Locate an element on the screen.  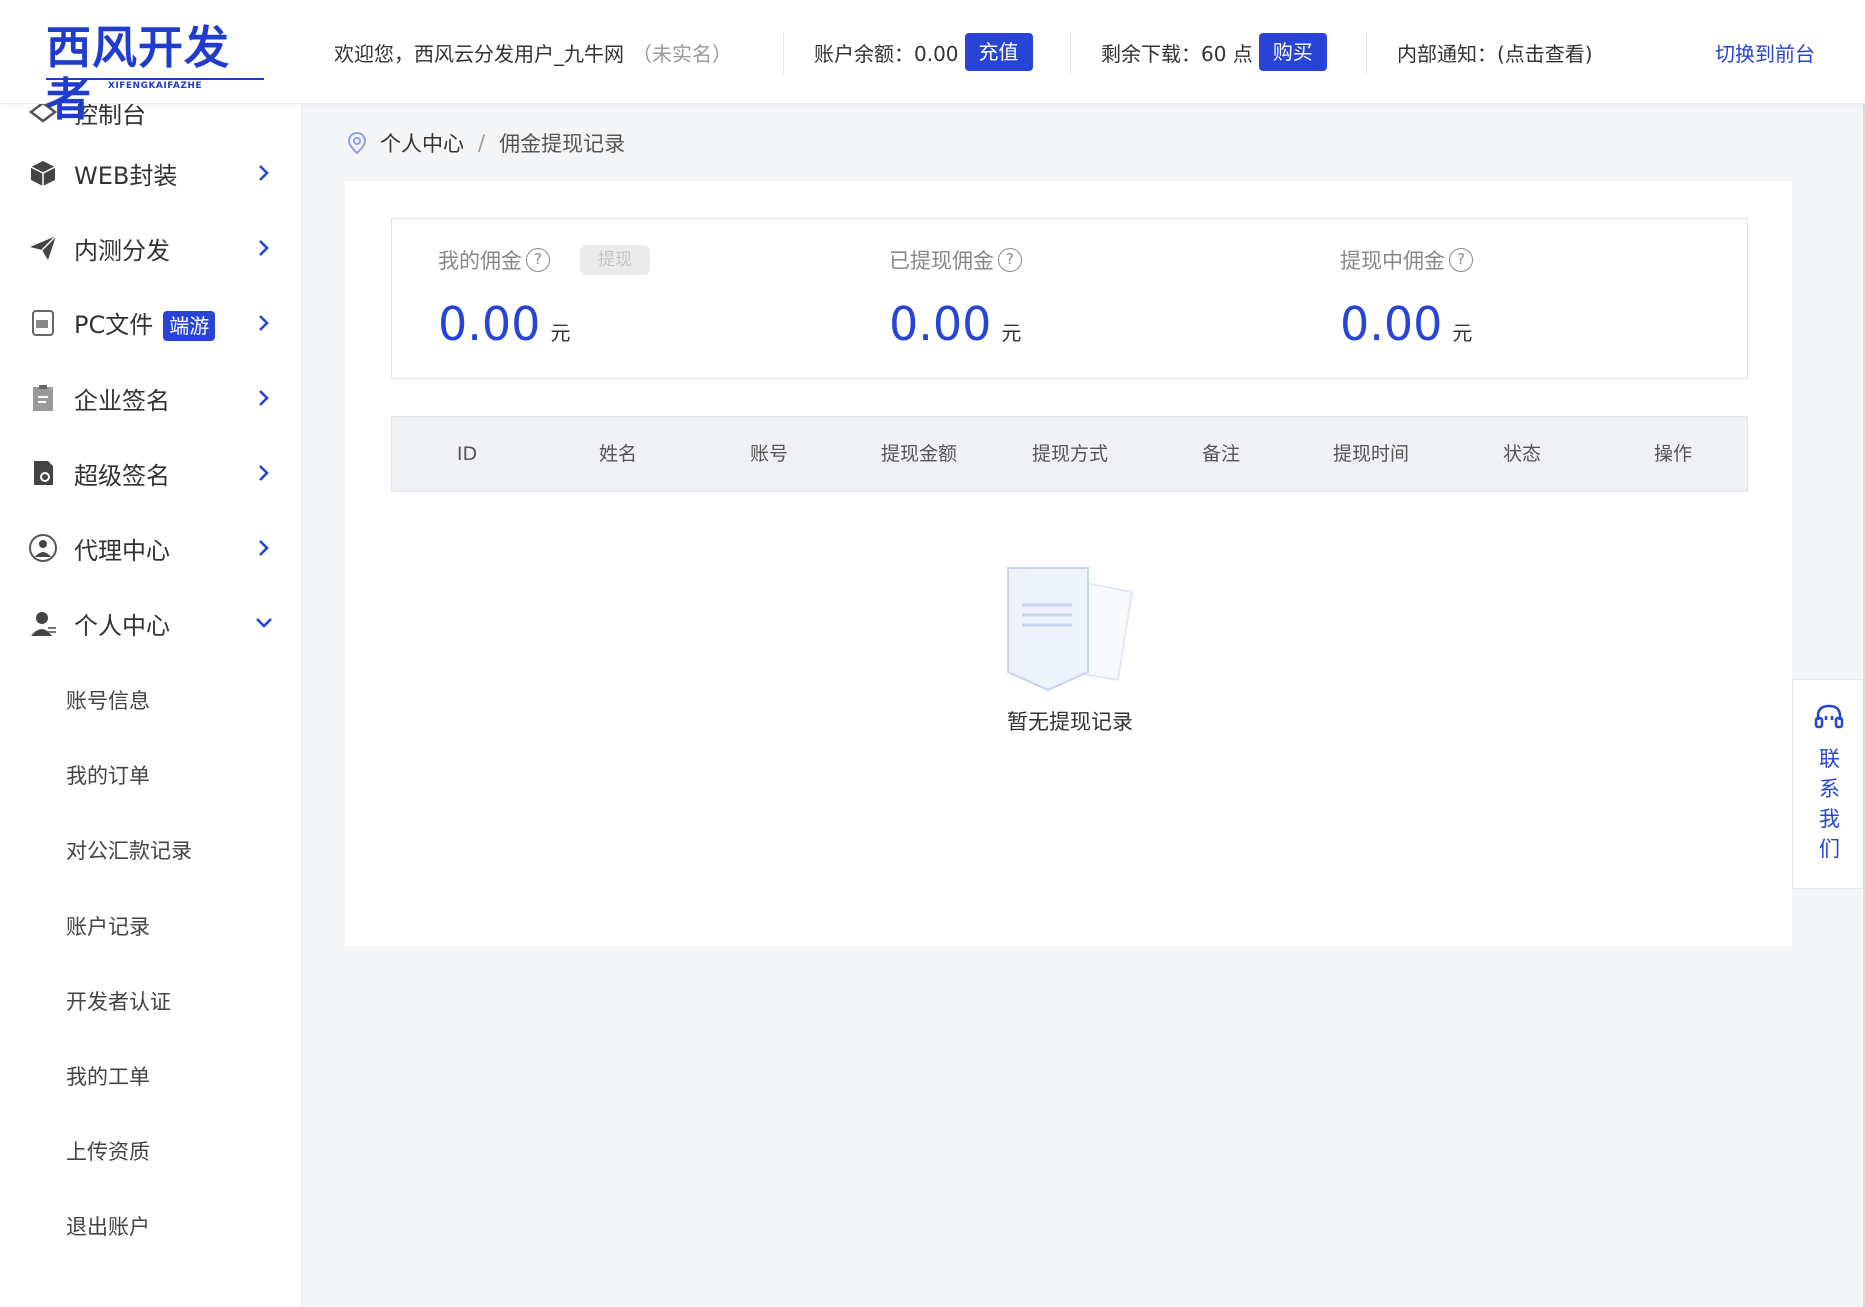
sidebar-item-text: PC文件 is located at coordinates (114, 325).